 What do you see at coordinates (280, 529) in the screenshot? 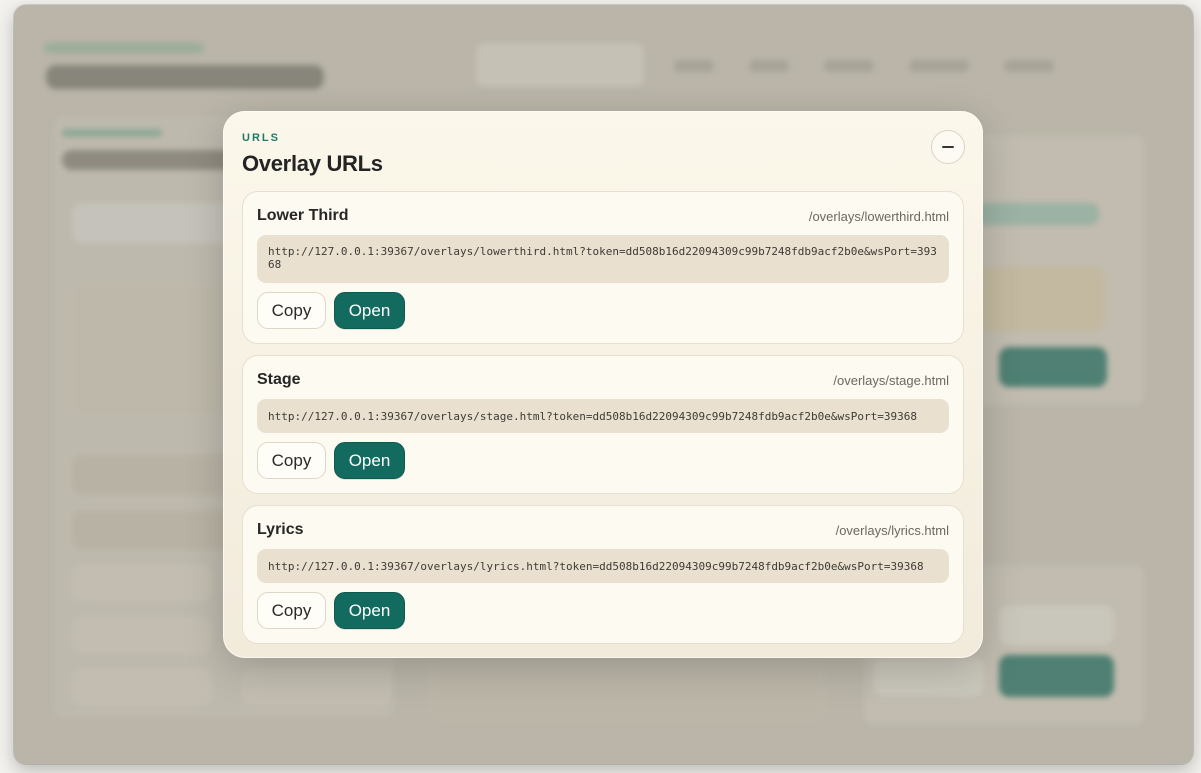
I see `overlay-name: Lyrics` at bounding box center [280, 529].